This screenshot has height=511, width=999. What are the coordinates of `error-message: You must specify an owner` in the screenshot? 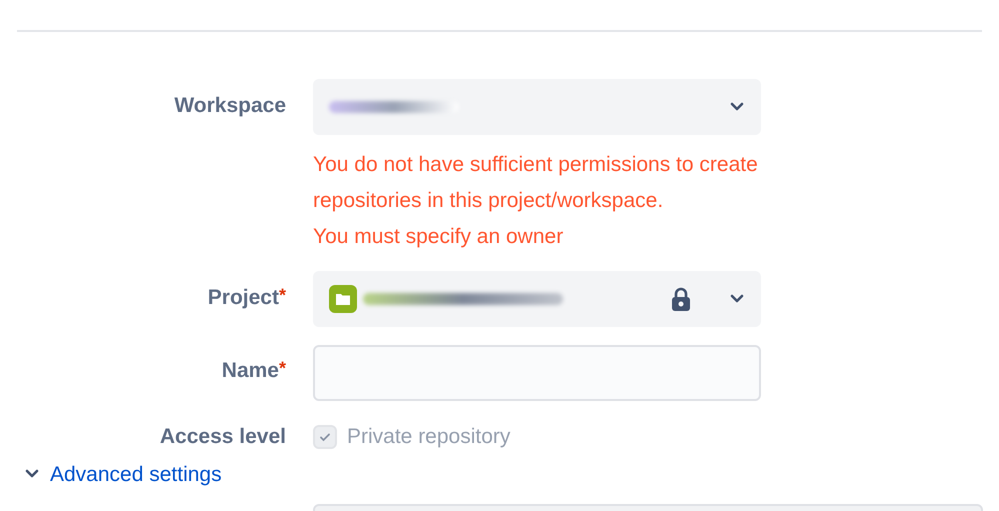 It's located at (438, 237).